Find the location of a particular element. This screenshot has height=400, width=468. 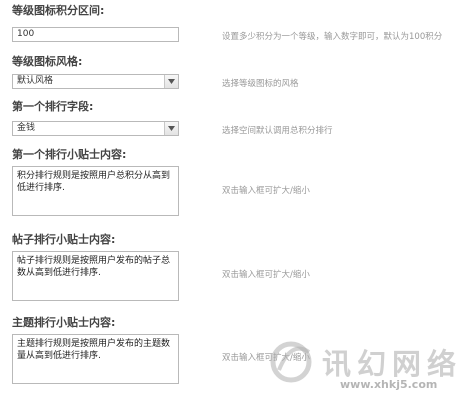

watermark-text: 讯幻网络 is located at coordinates (392, 364).